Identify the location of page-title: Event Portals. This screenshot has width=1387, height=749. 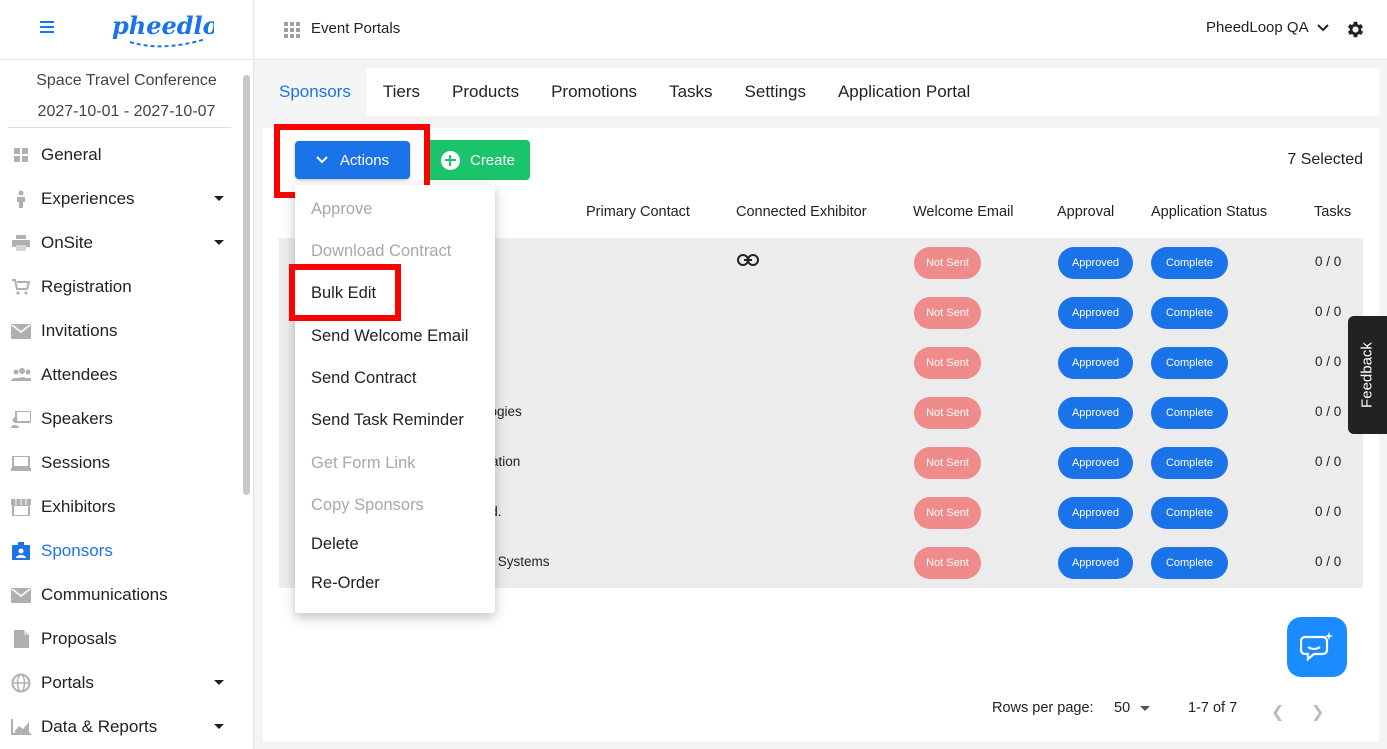
(356, 28).